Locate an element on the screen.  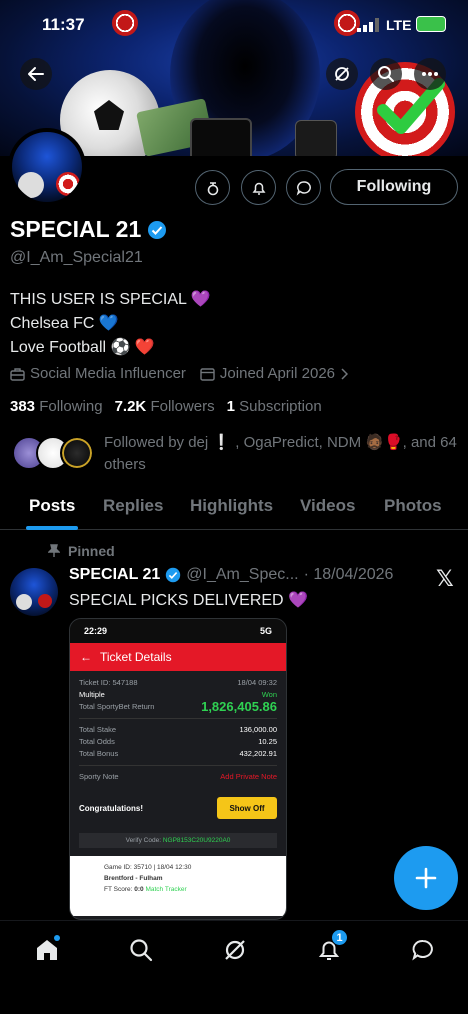
battery-icon is located at coordinates (431, 24).